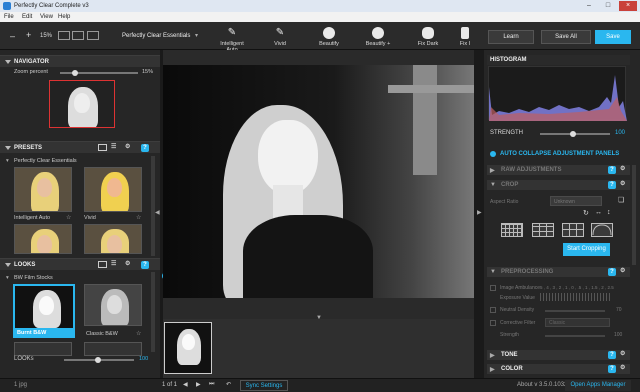 This screenshot has height=392, width=640. Describe the element at coordinates (576, 201) in the screenshot. I see `aspect-ratio-select: Unknown` at that location.